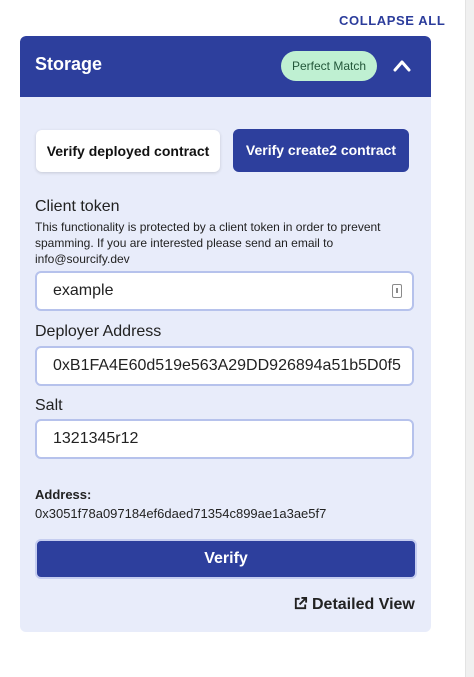 This screenshot has width=474, height=677. What do you see at coordinates (227, 365) in the screenshot?
I see `deployer-address-value: 0xB1FA4E60d519e563A29DD926894a51b5D0f5` at bounding box center [227, 365].